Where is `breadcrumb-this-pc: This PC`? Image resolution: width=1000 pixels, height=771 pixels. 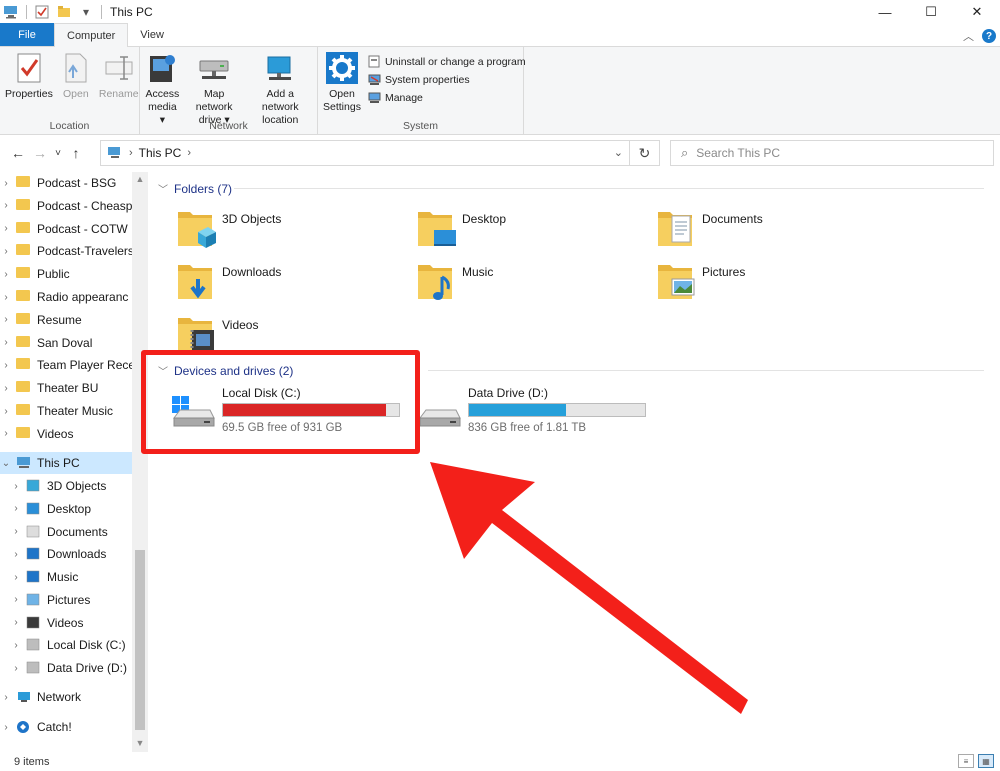
breadcrumb-this-pc: This PC is located at coordinates (160, 153).